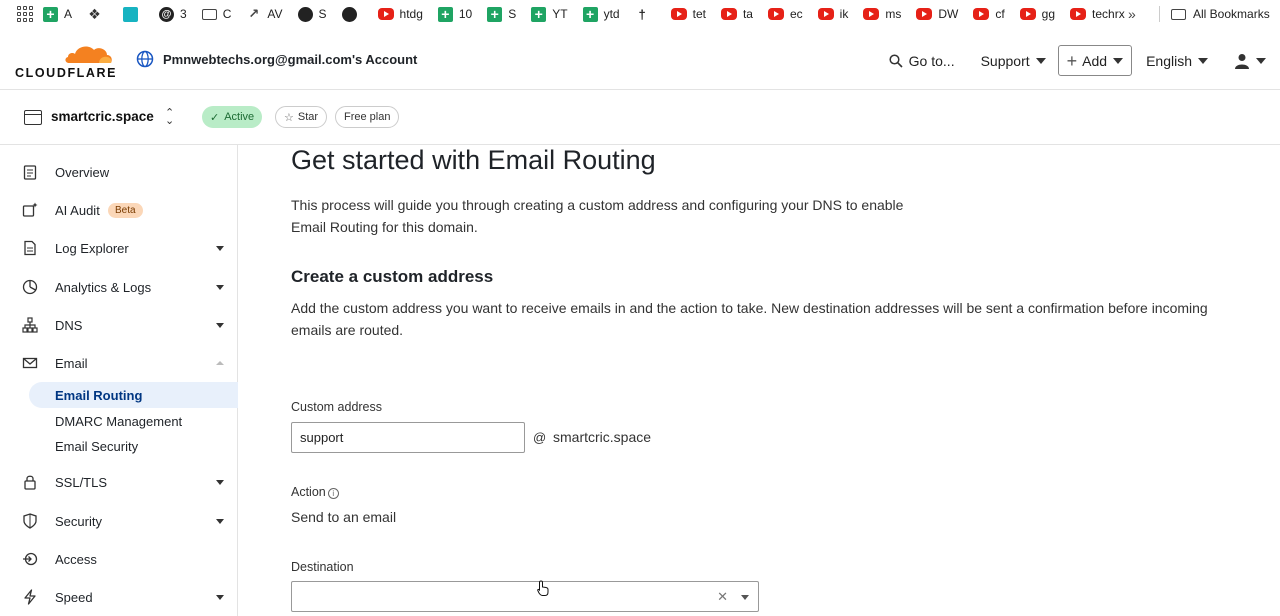 This screenshot has width=1280, height=616. I want to click on bookmark-label: S, so click(322, 14).